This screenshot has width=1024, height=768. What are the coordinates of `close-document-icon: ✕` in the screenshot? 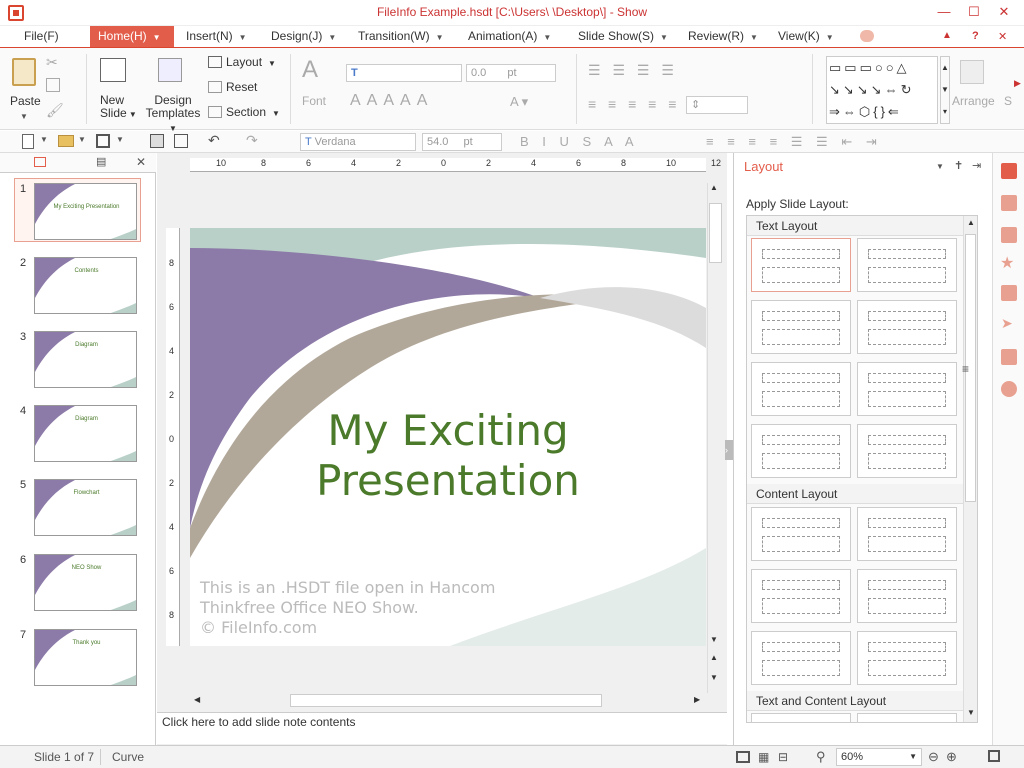 It's located at (1002, 36).